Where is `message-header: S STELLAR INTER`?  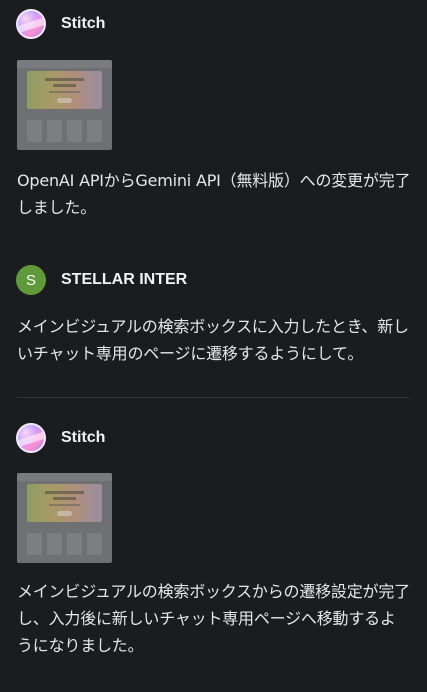 message-header: S STELLAR INTER is located at coordinates (213, 280).